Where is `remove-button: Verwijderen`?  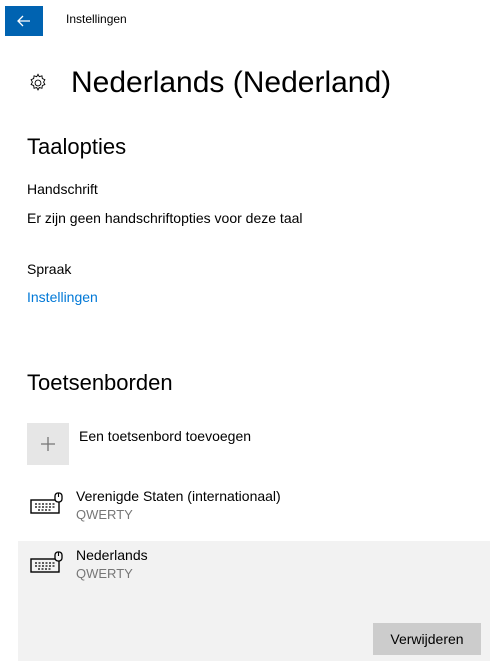 remove-button: Verwijderen is located at coordinates (427, 639).